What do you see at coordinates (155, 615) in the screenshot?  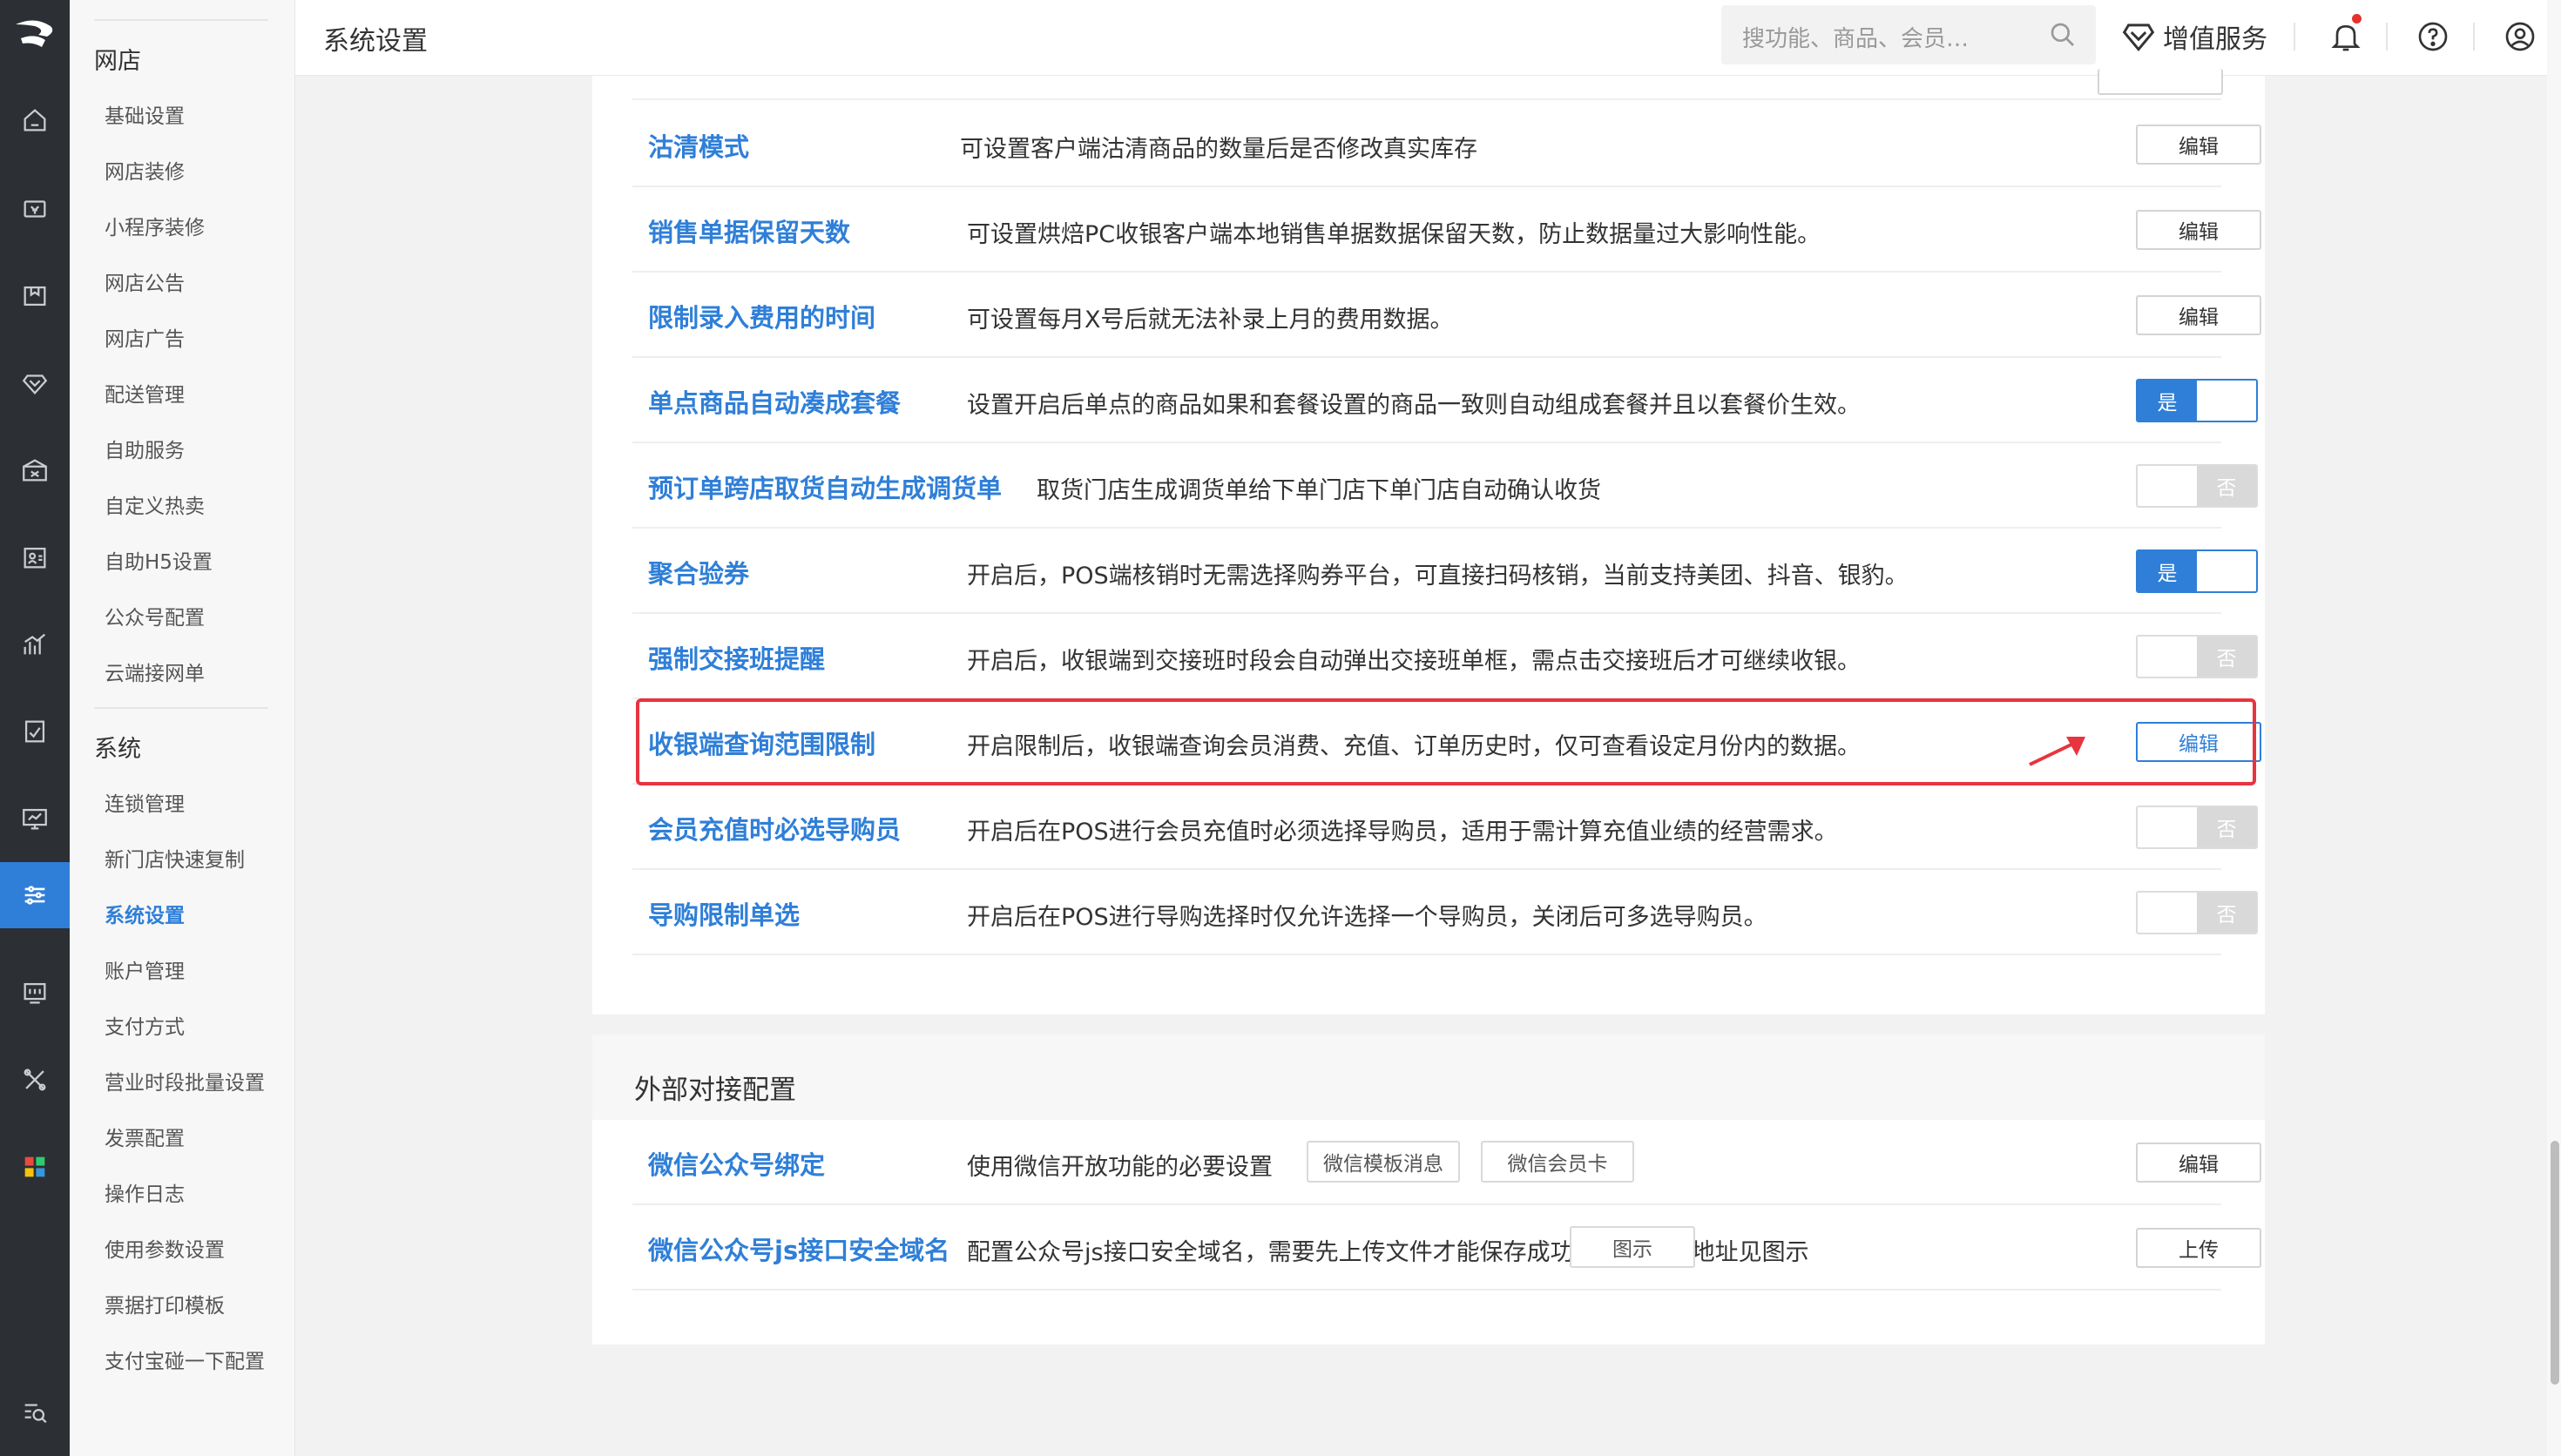 I see `sidebar-item: 公众号配置` at bounding box center [155, 615].